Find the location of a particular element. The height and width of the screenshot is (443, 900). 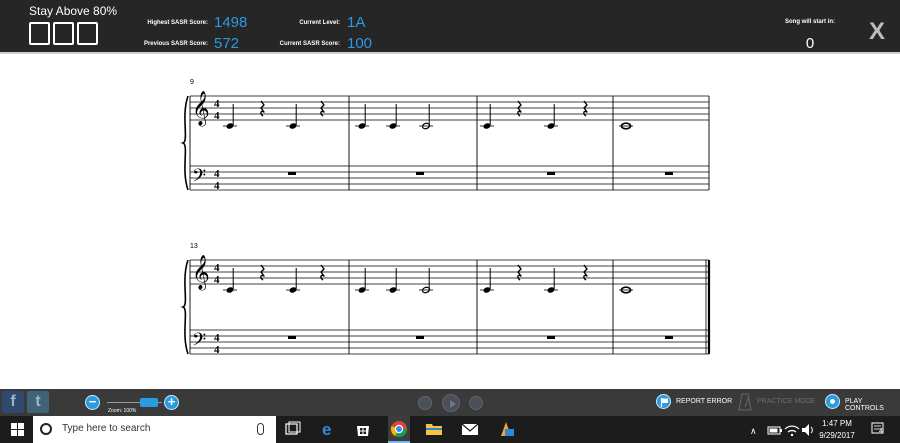

facebook-icon: f is located at coordinates (13, 401).